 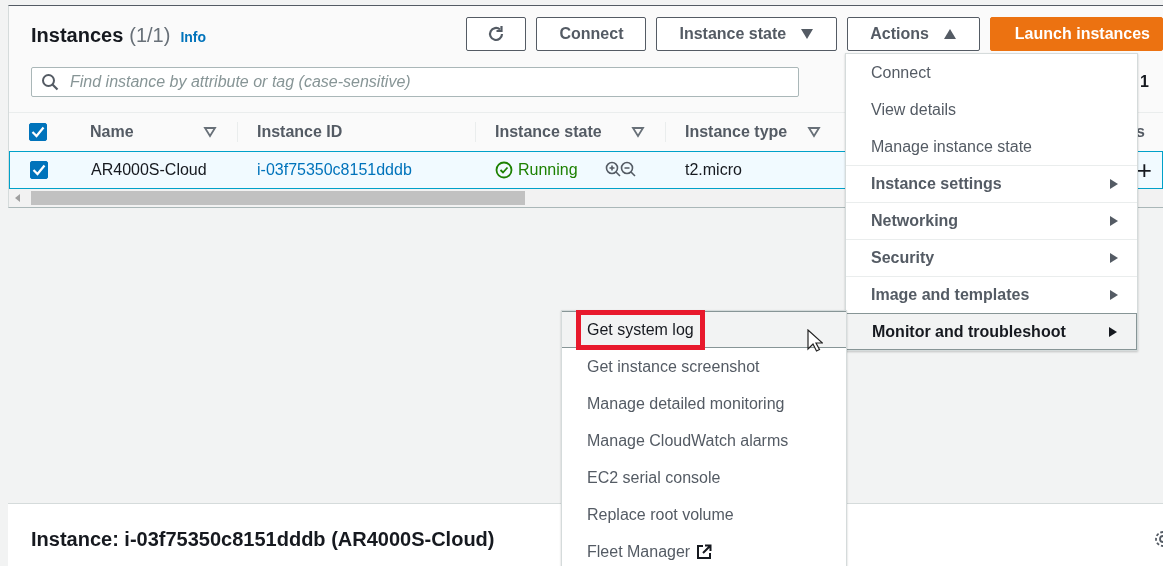 What do you see at coordinates (504, 170) in the screenshot?
I see `check-circle-icon` at bounding box center [504, 170].